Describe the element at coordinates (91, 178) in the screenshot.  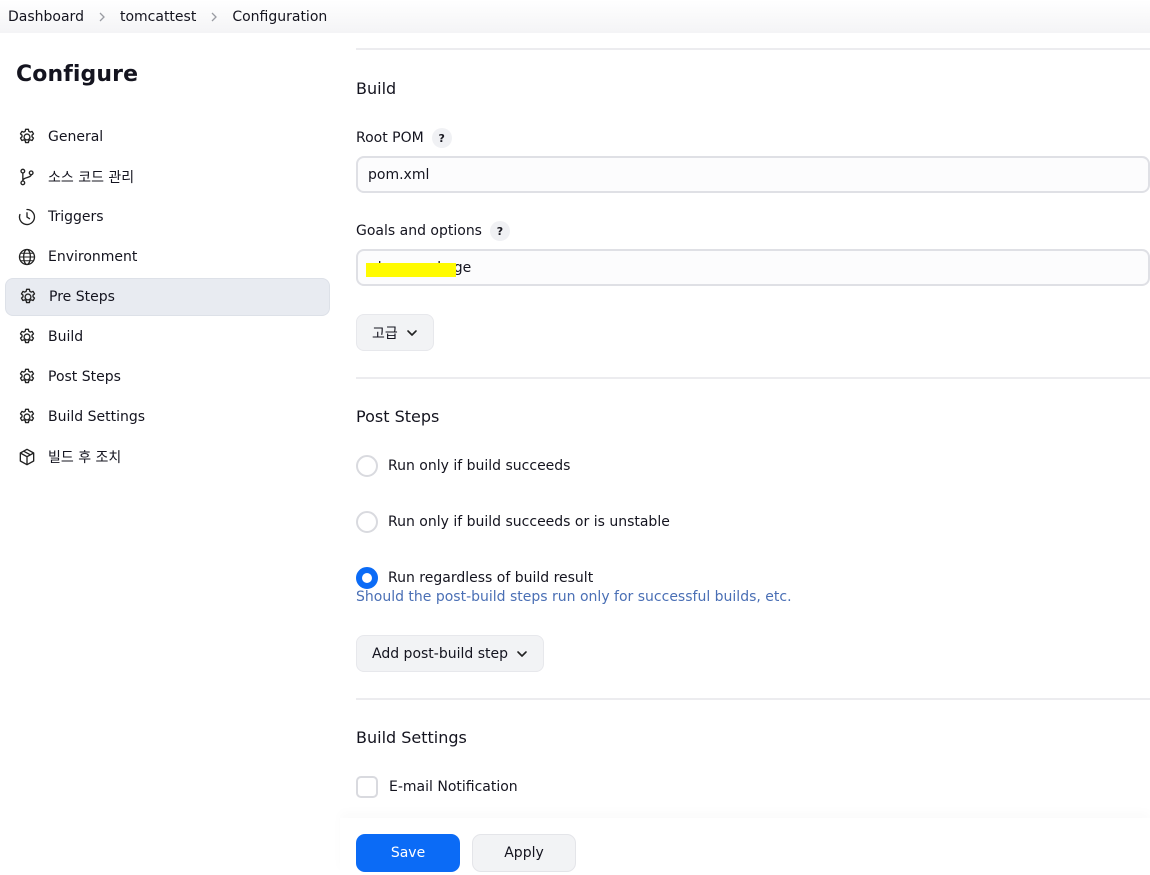
I see `sidebar-item-label: 소스 코드 관리` at that location.